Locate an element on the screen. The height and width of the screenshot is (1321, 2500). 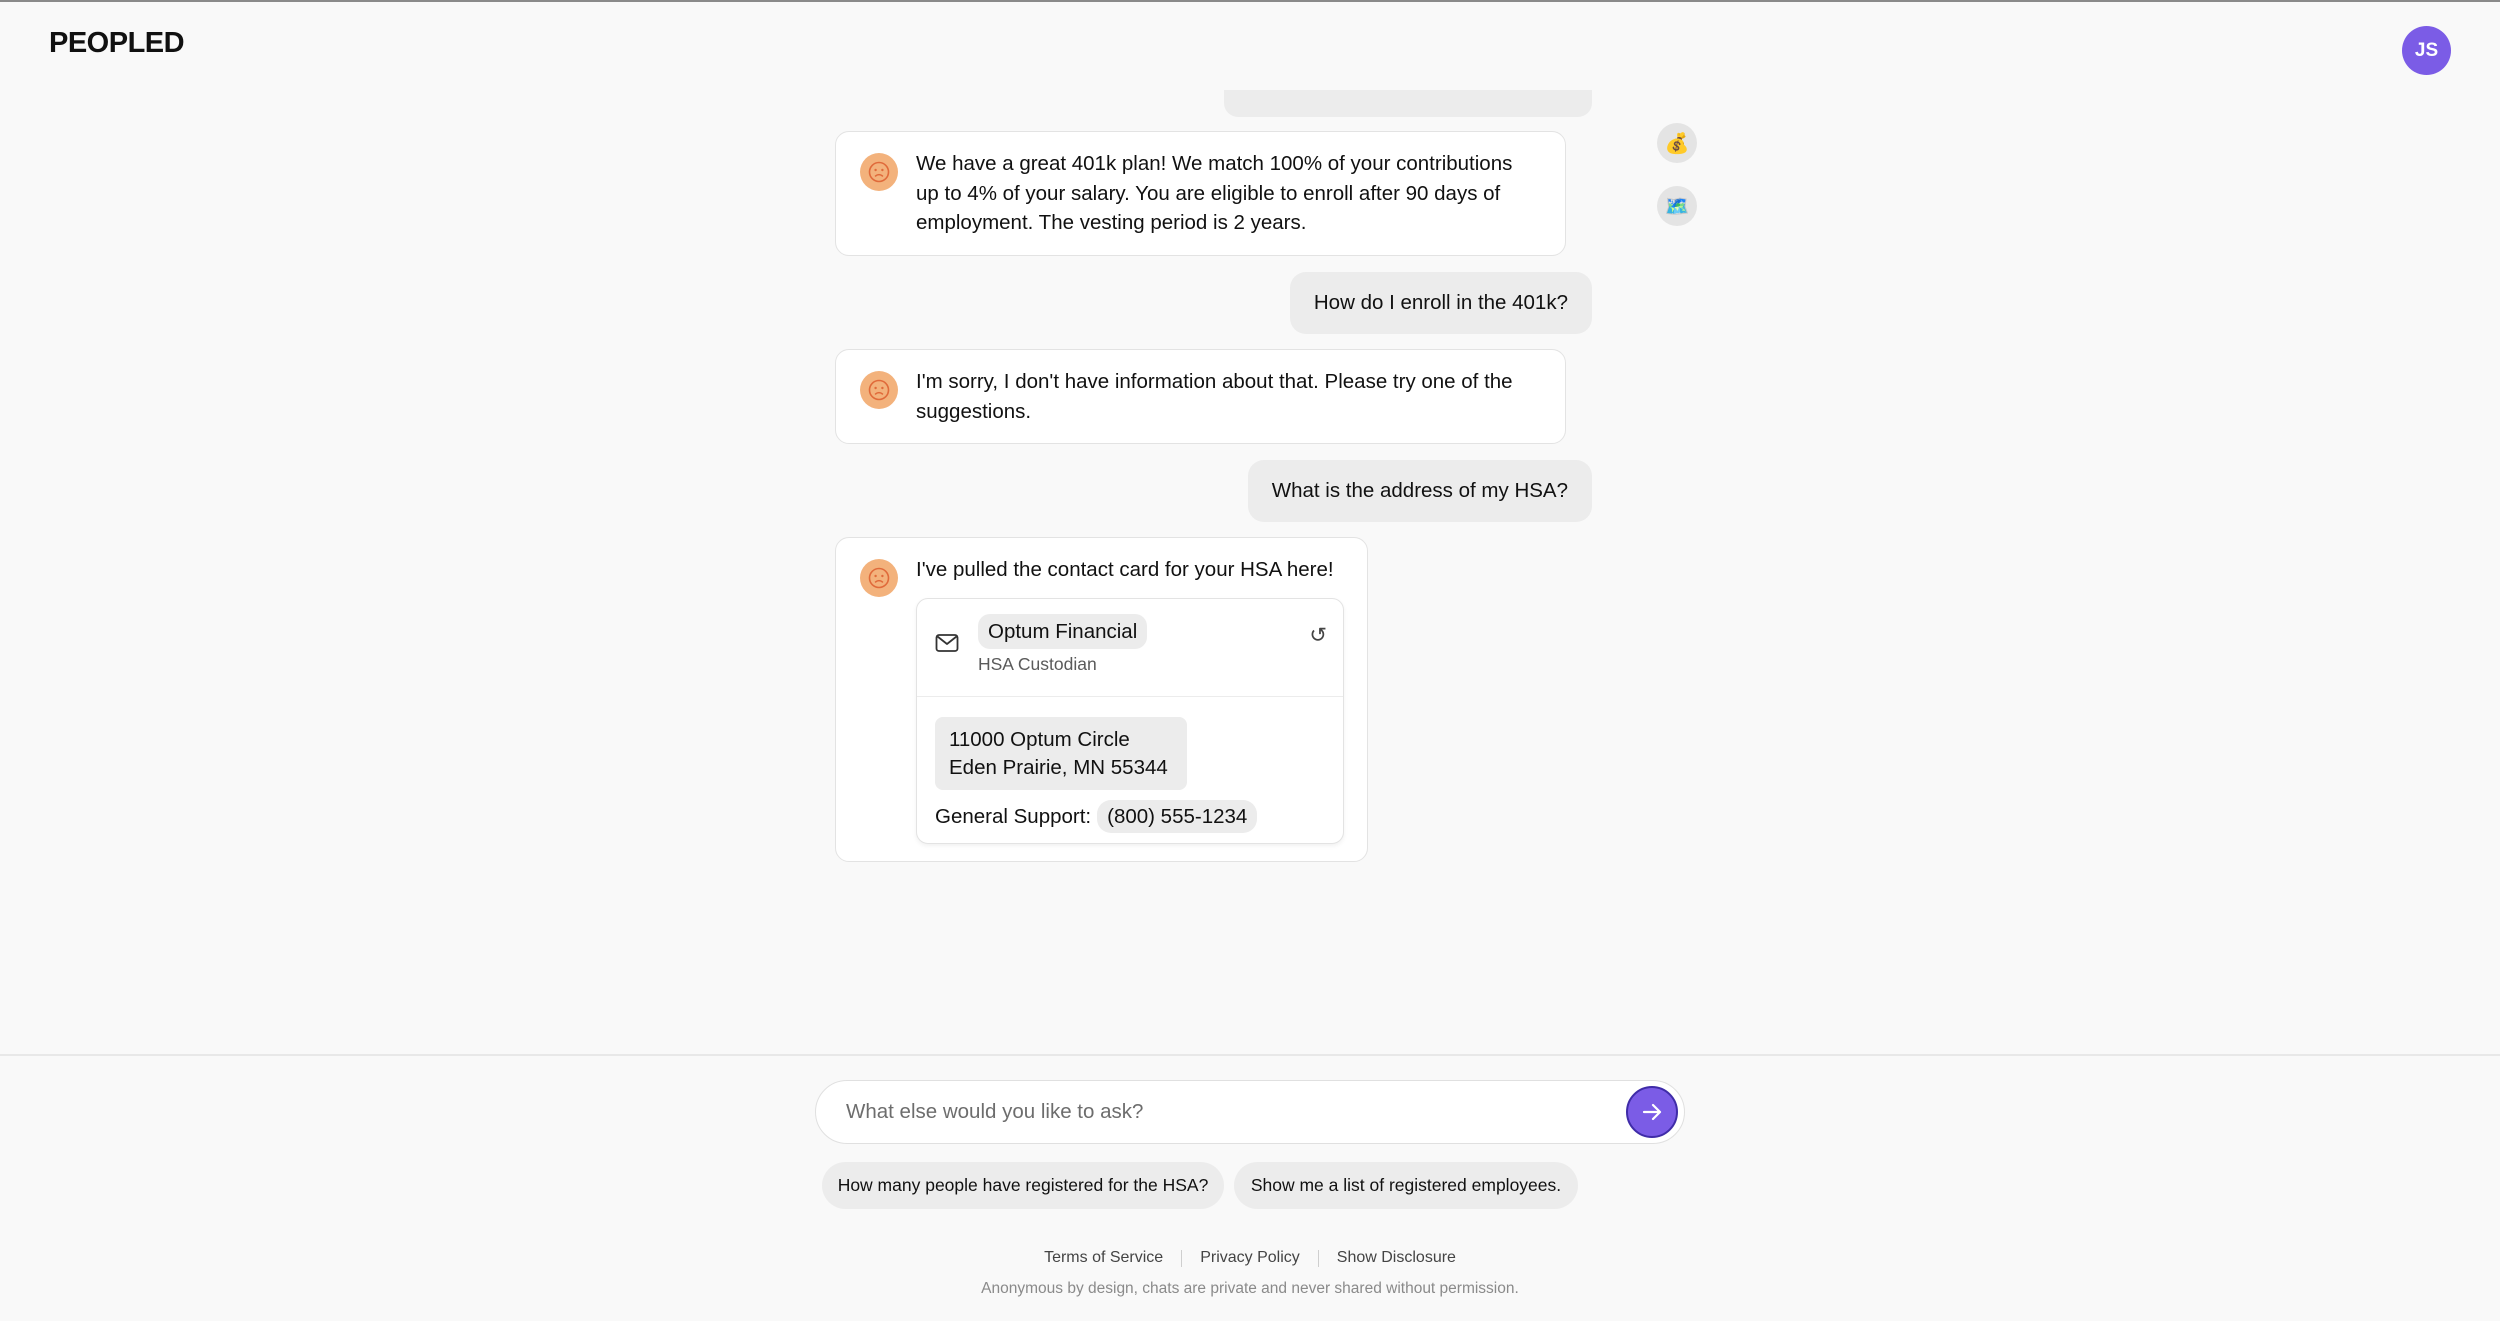
privacy-policy-link: Privacy Policy is located at coordinates (1250, 1258).